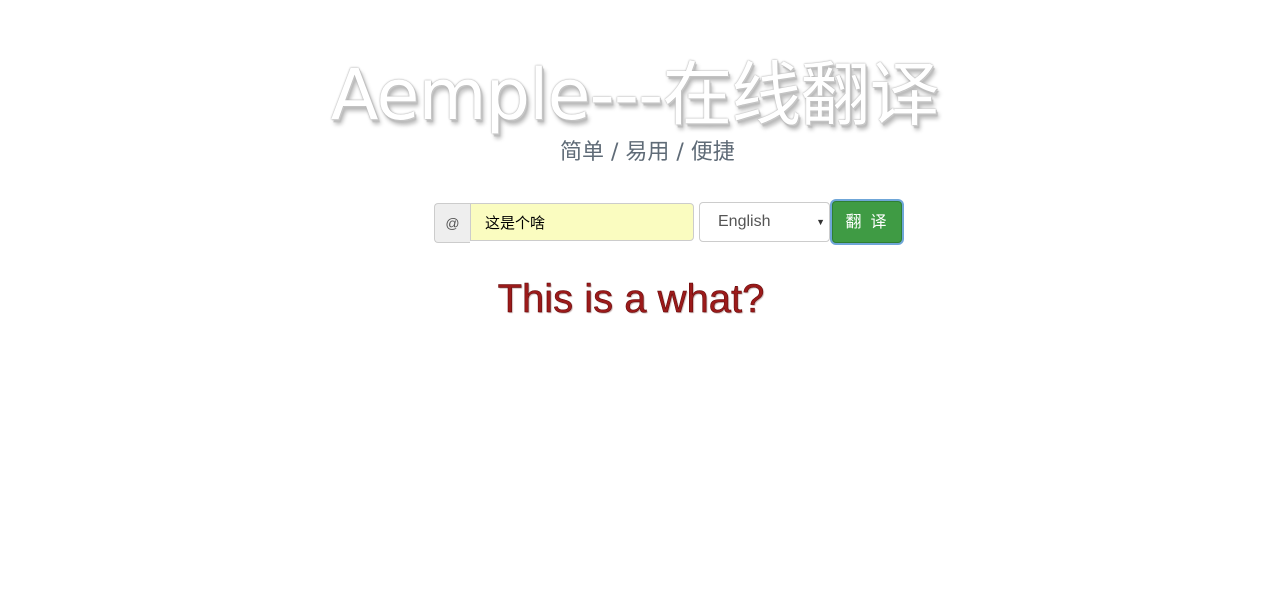 The width and height of the screenshot is (1269, 594). Describe the element at coordinates (867, 222) in the screenshot. I see `translate-button: 翻 译` at that location.